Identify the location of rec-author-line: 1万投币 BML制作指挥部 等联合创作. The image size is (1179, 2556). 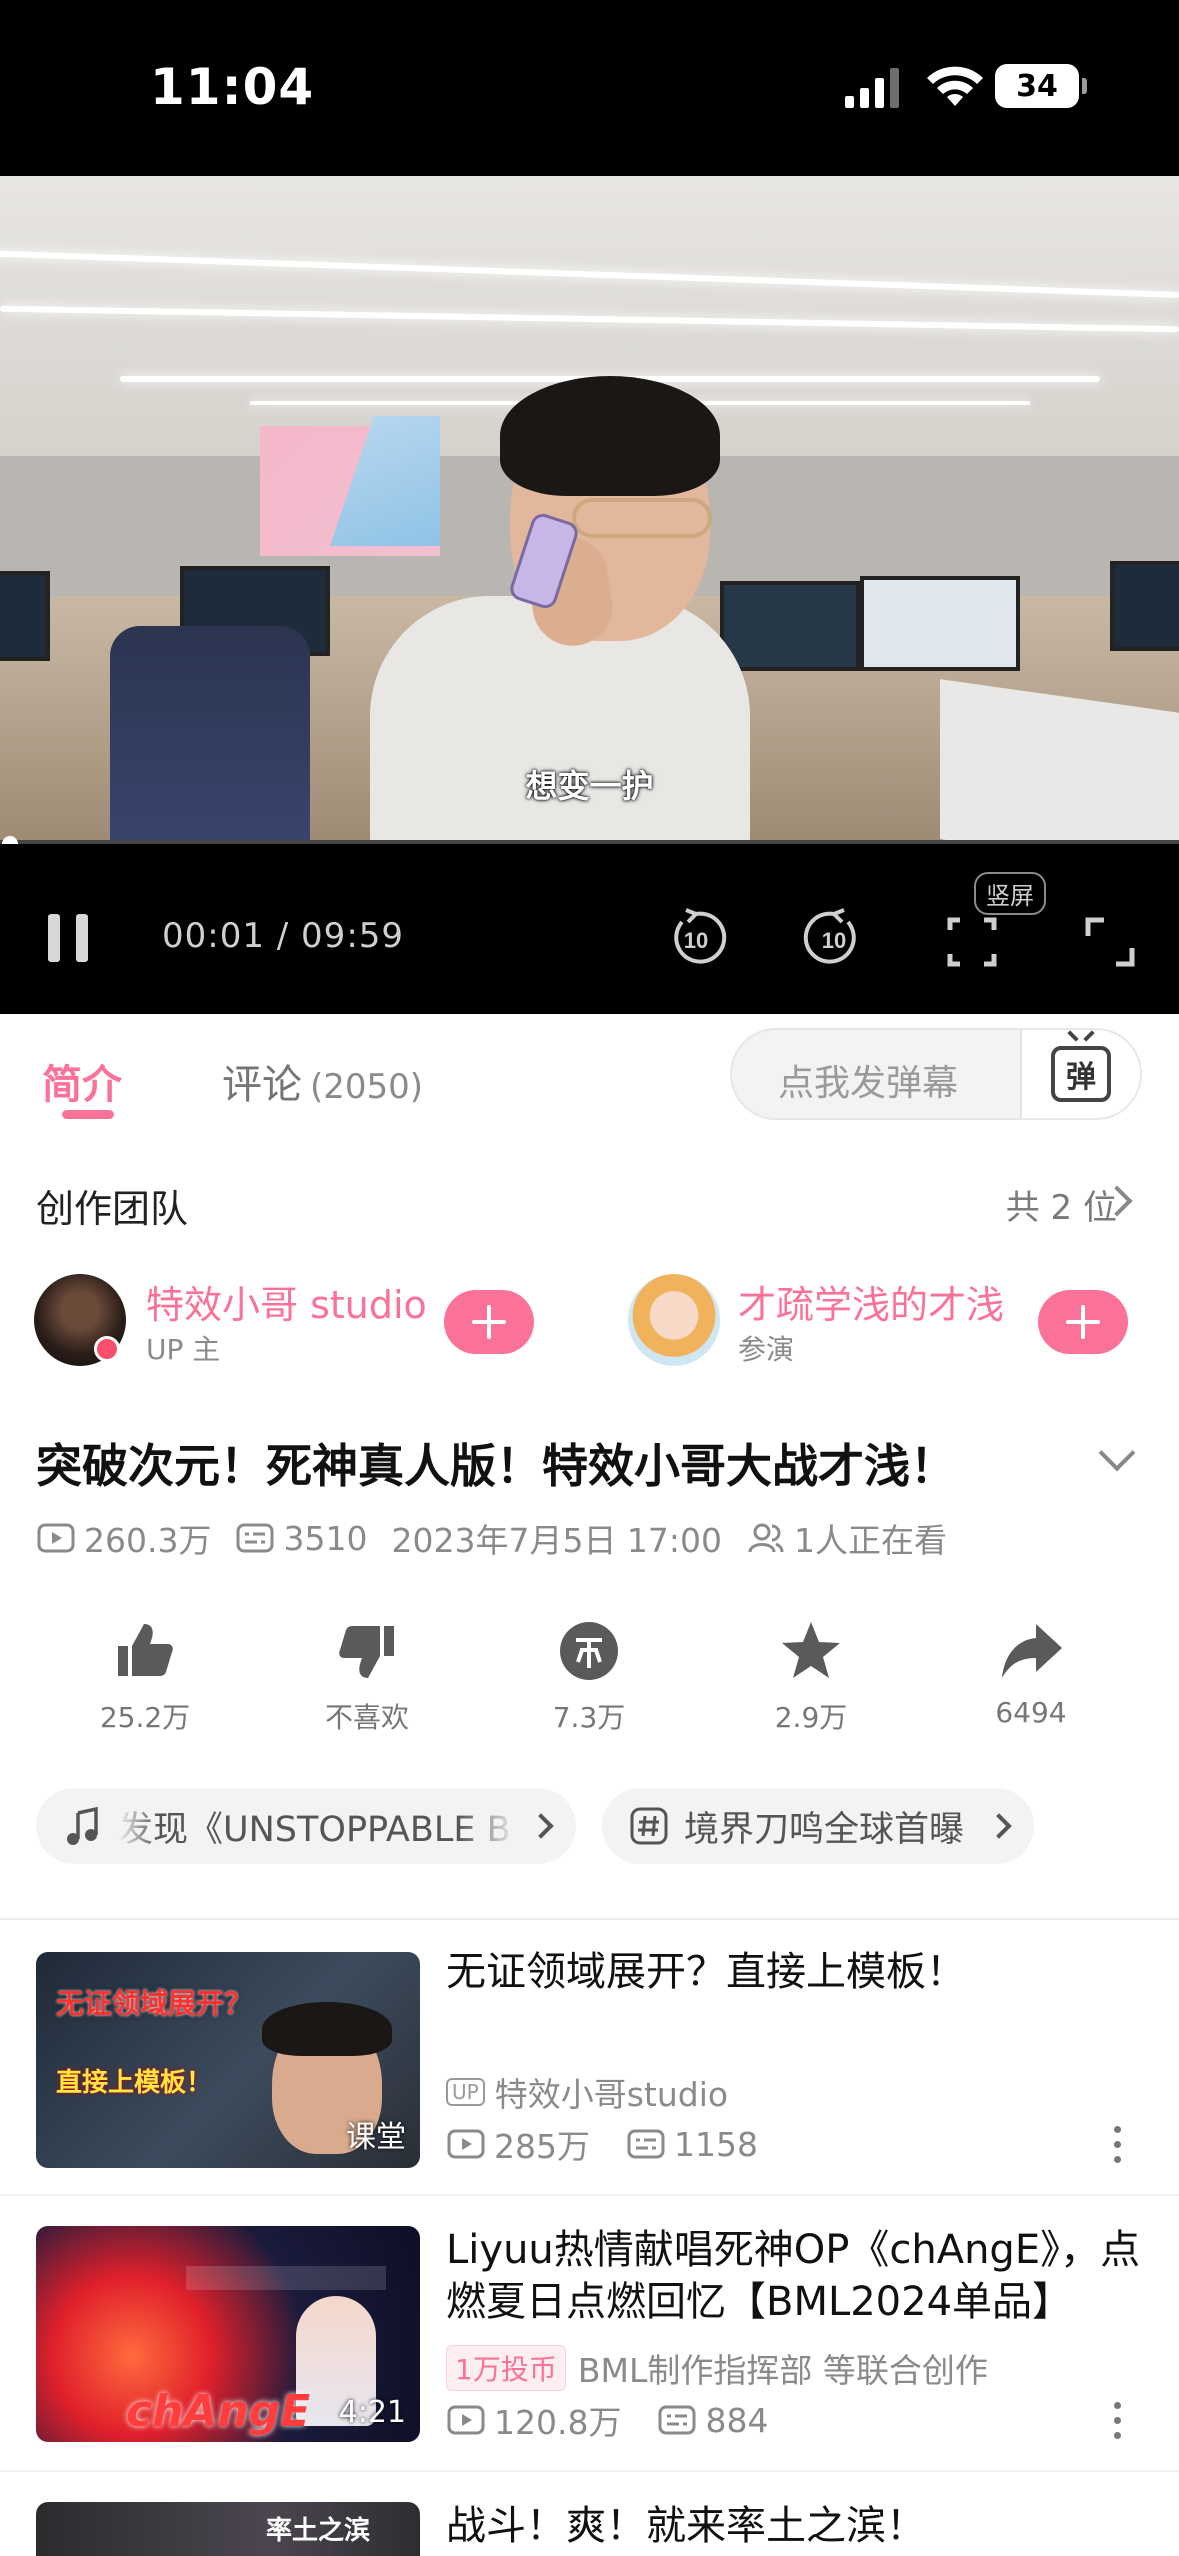
(717, 2368).